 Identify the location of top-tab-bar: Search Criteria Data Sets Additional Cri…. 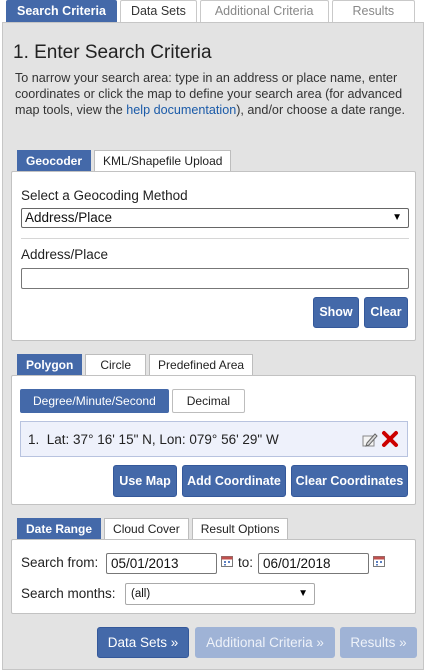
(211, 11).